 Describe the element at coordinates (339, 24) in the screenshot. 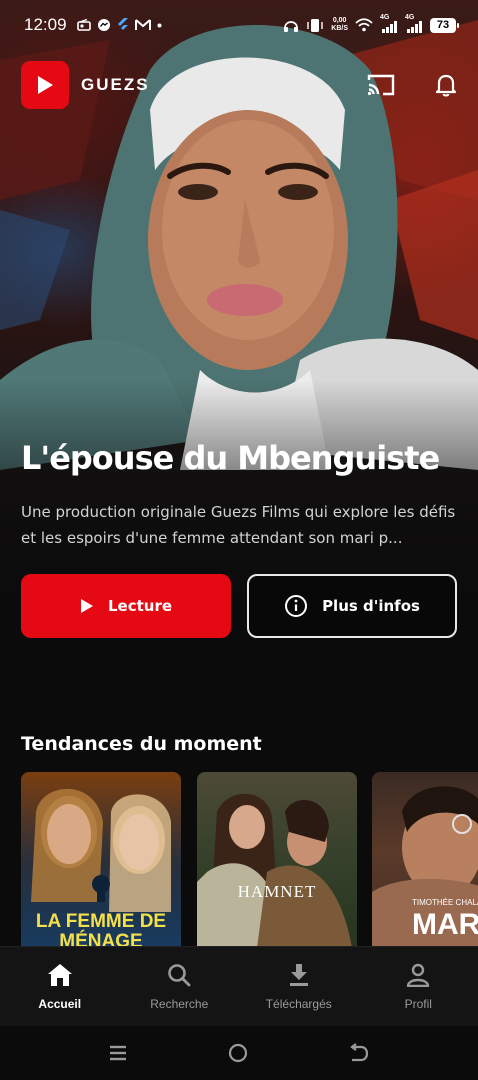

I see `network-speed: 0,00 KB/S` at that location.